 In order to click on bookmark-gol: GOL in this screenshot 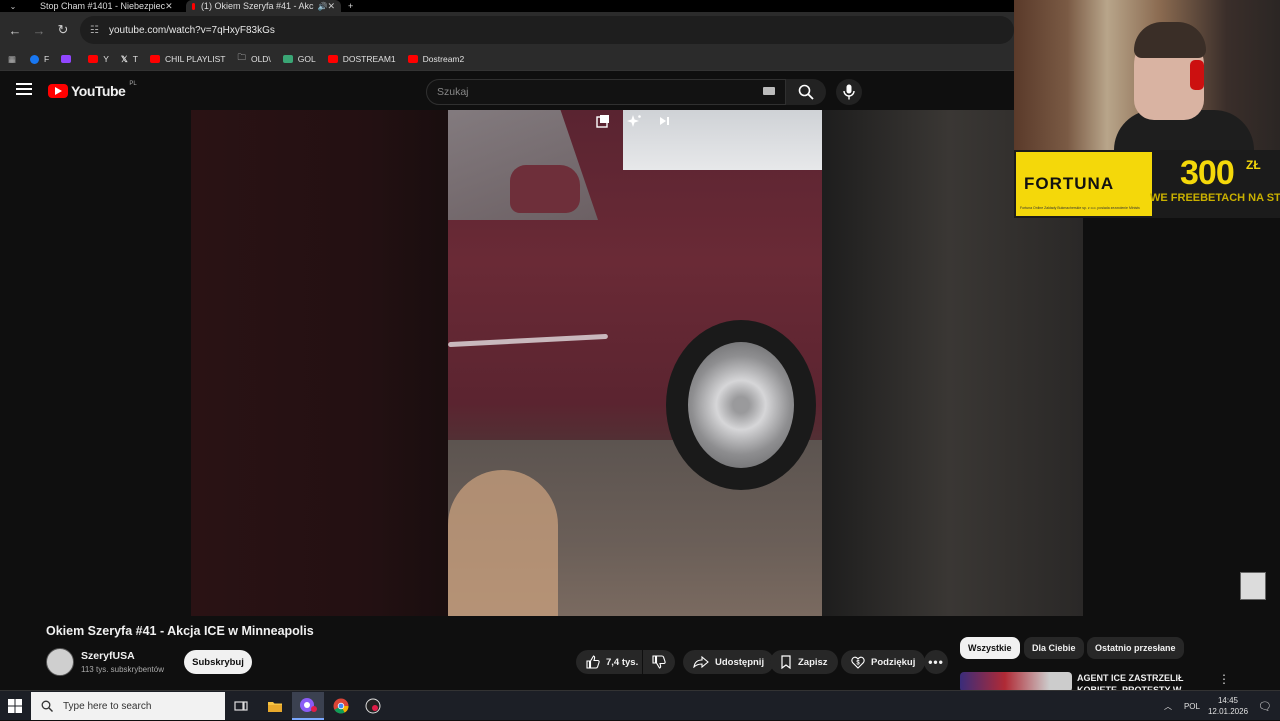, I will do `click(299, 59)`.